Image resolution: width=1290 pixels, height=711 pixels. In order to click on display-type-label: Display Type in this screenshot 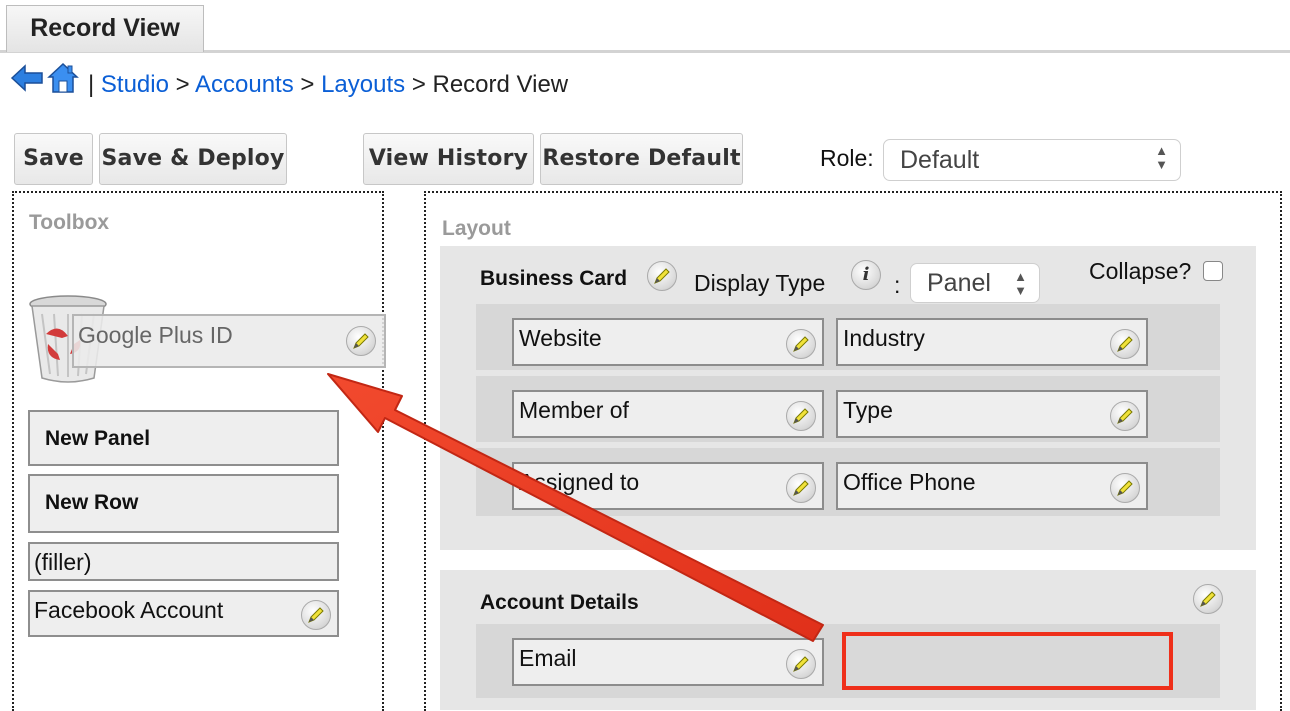, I will do `click(760, 283)`.